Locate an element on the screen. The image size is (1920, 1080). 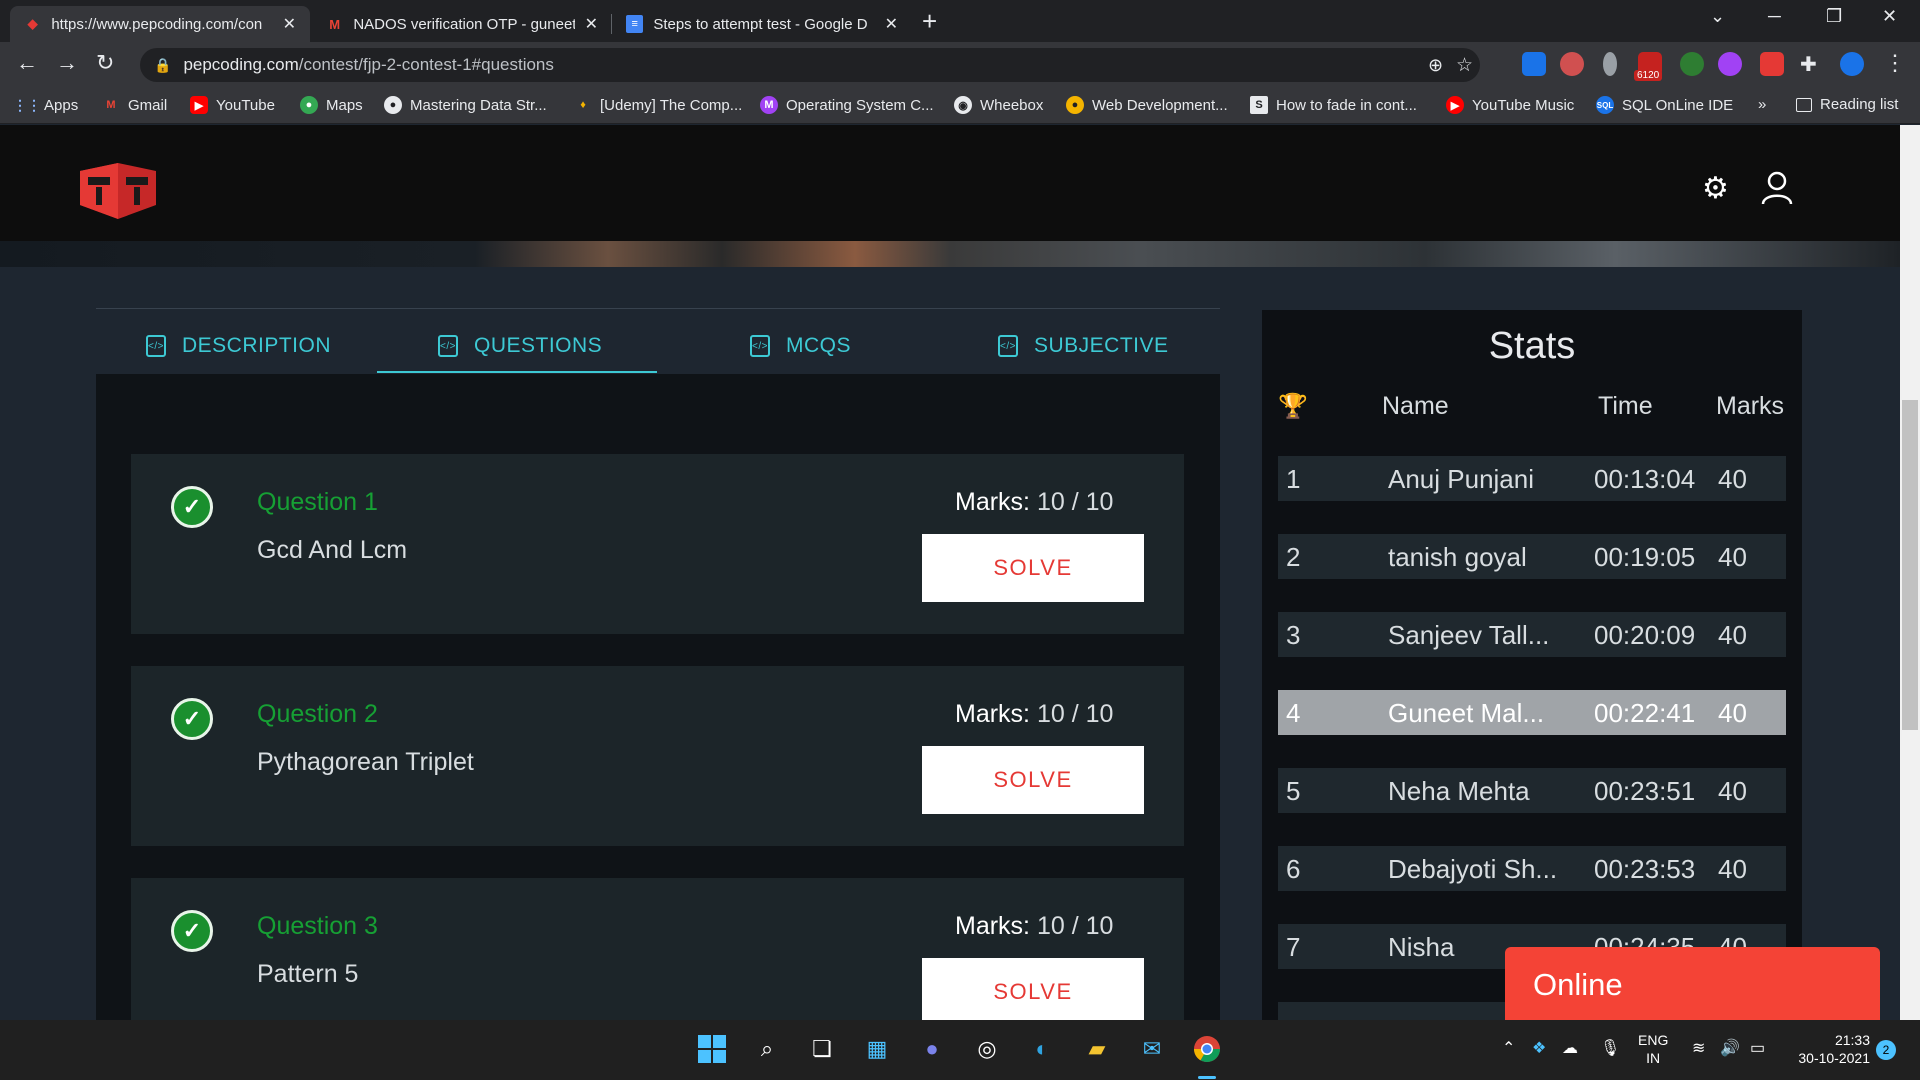
settings-gear-icon: ⚙ is located at coordinates (1715, 188).